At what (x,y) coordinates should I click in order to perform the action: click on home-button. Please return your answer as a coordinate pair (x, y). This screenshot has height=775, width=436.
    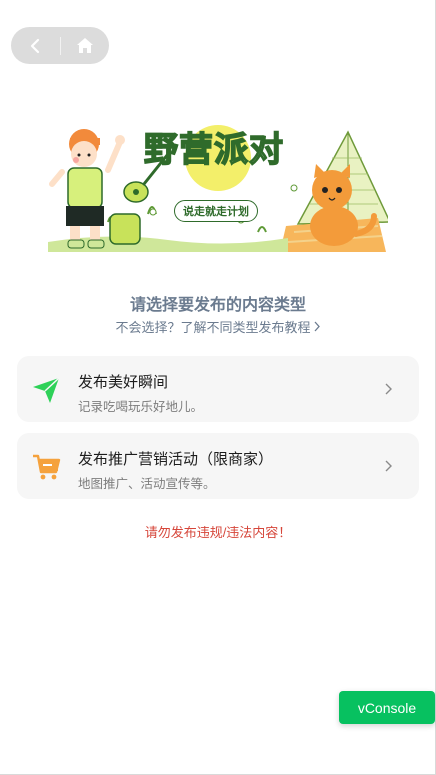
    Looking at the image, I should click on (84, 45).